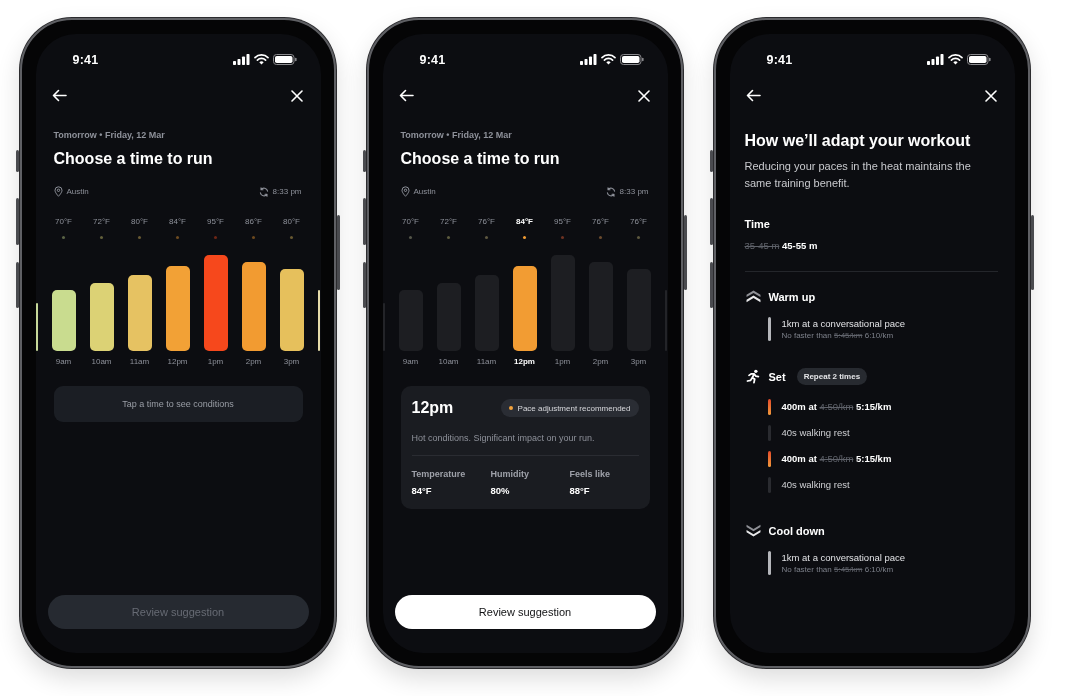  What do you see at coordinates (500, 491) in the screenshot?
I see `stat-value: 80%` at bounding box center [500, 491].